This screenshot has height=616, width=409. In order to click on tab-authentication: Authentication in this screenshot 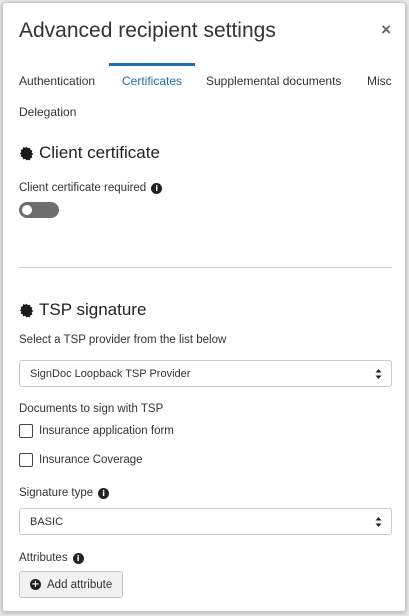, I will do `click(57, 81)`.